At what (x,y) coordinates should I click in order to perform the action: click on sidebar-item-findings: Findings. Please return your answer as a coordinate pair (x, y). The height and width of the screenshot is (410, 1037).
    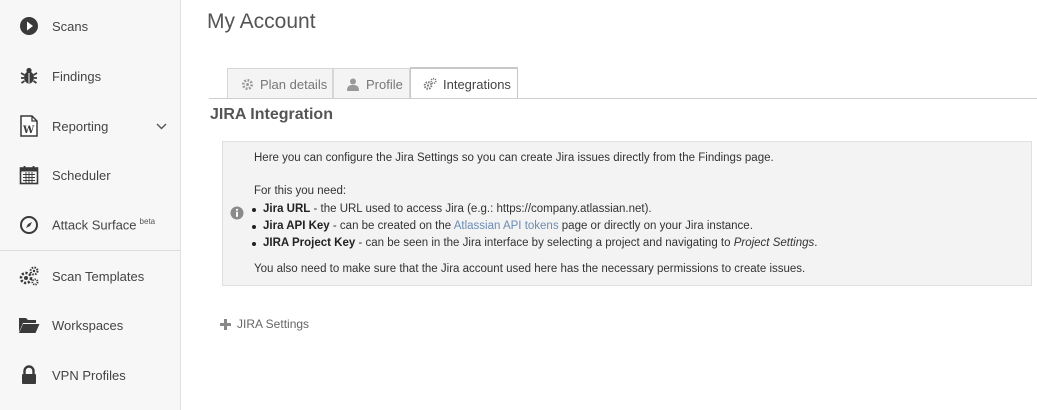
    Looking at the image, I should click on (90, 76).